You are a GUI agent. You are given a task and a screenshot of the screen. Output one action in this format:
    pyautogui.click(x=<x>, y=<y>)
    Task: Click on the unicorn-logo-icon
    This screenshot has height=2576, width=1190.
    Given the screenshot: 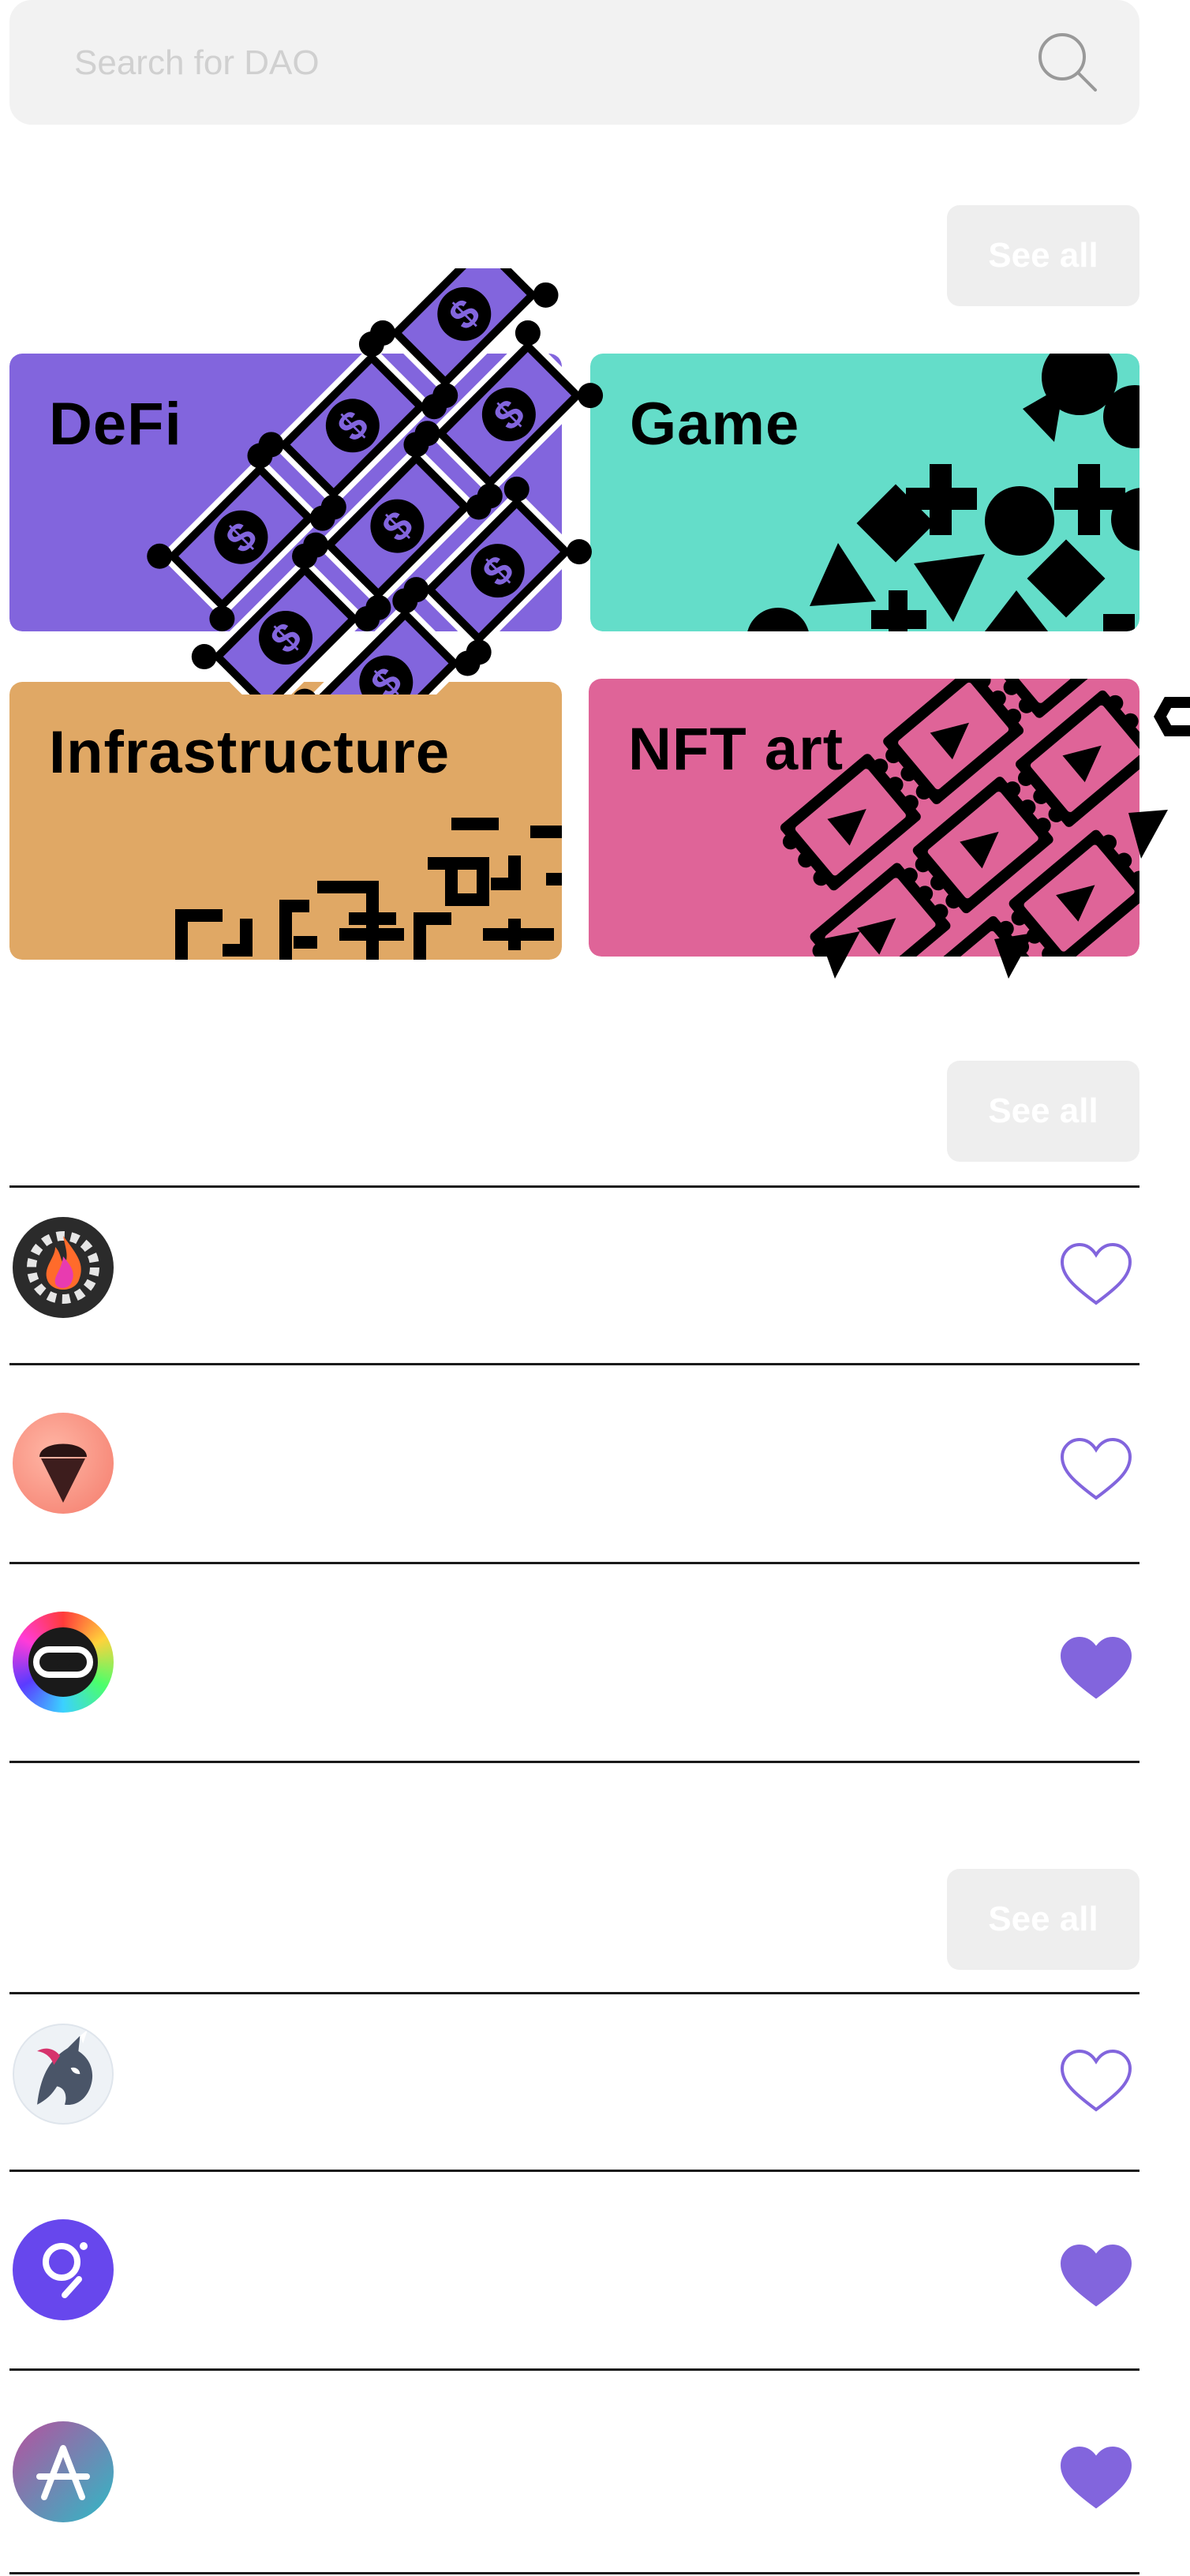 What is the action you would take?
    pyautogui.click(x=63, y=2074)
    